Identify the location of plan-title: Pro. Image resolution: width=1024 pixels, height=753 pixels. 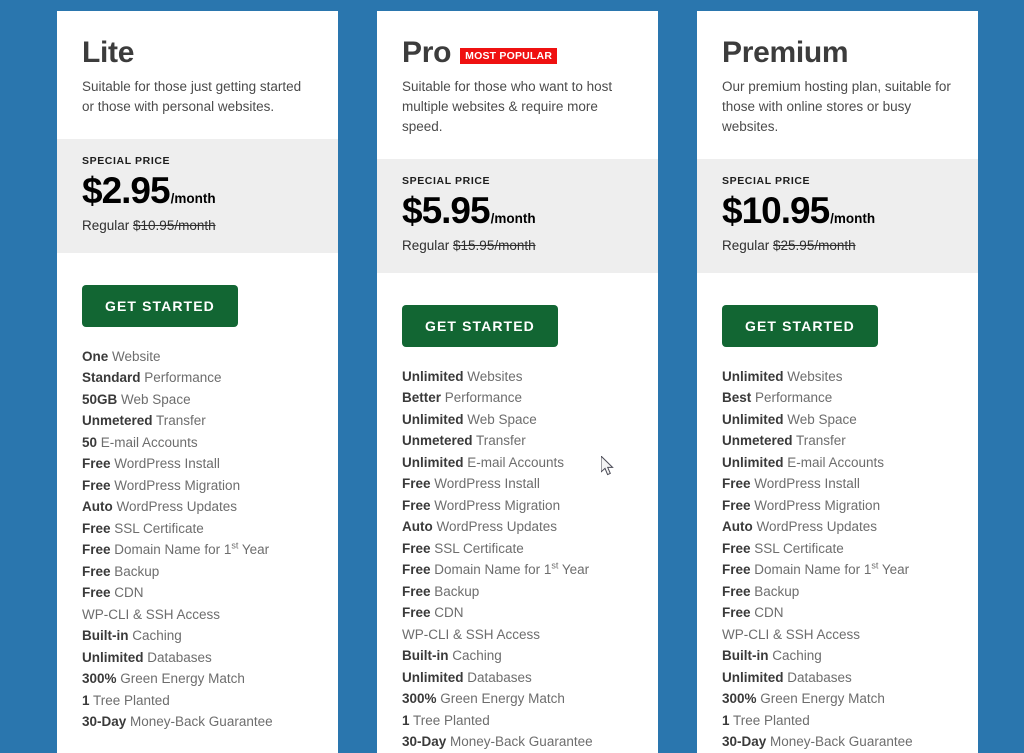
(427, 52).